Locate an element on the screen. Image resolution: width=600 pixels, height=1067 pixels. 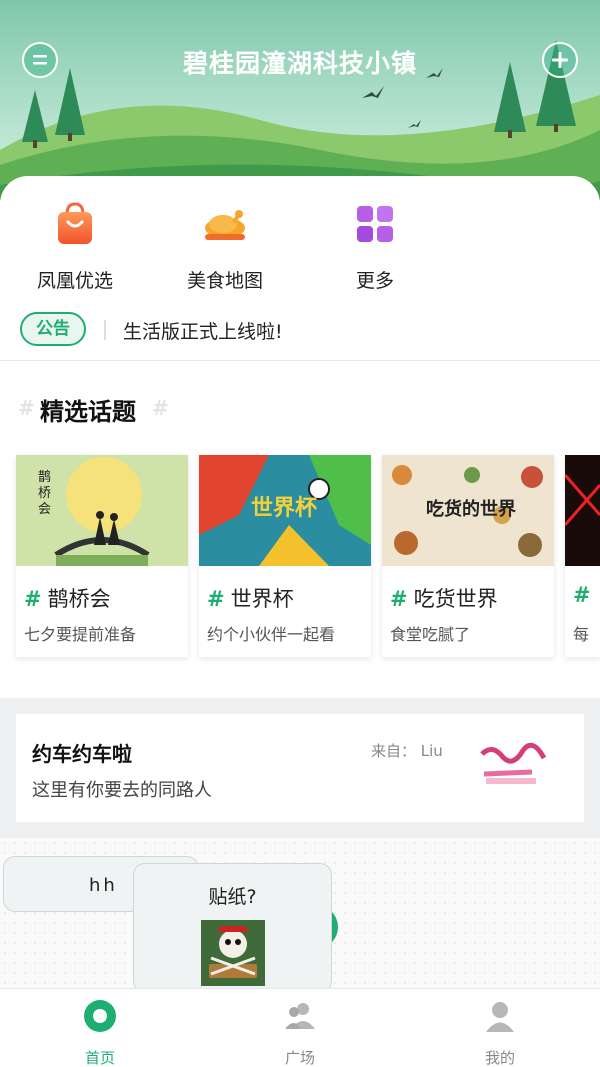
shortcut-label: 美食地图 is located at coordinates (224, 281).